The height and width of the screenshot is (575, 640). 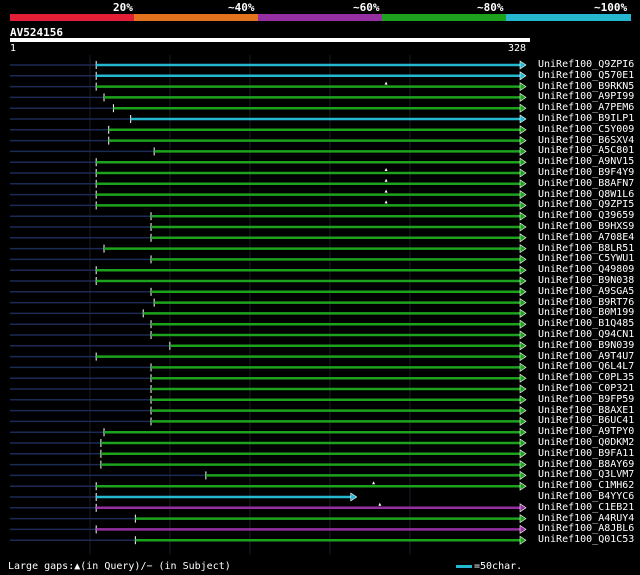 What do you see at coordinates (586, 323) in the screenshot?
I see `hit-name-link: UniRef100_B1Q485` at bounding box center [586, 323].